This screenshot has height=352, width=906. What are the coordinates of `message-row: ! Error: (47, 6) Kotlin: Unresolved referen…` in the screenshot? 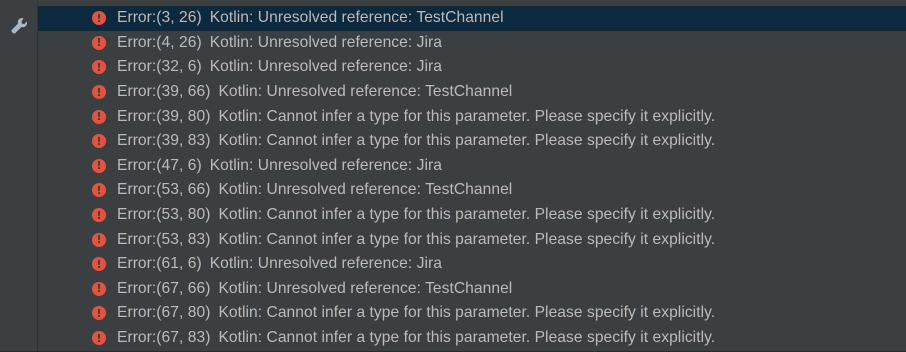 It's located at (472, 166).